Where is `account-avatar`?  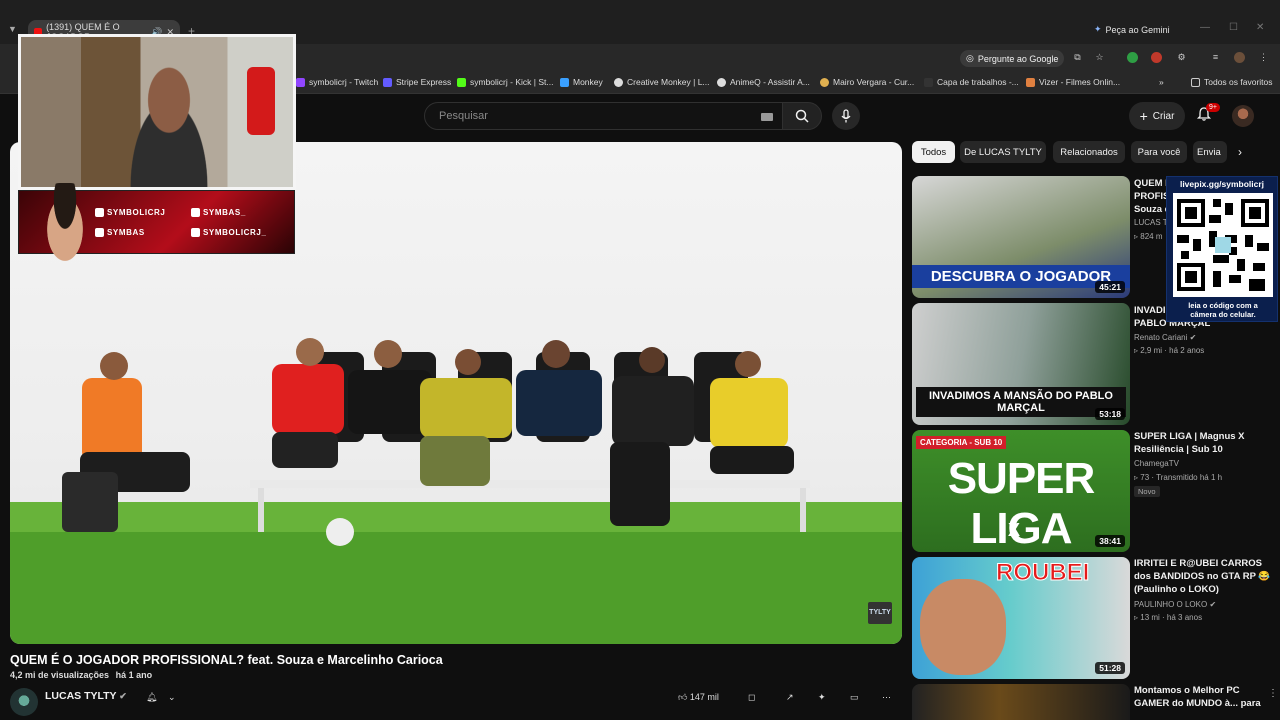
account-avatar is located at coordinates (1243, 116).